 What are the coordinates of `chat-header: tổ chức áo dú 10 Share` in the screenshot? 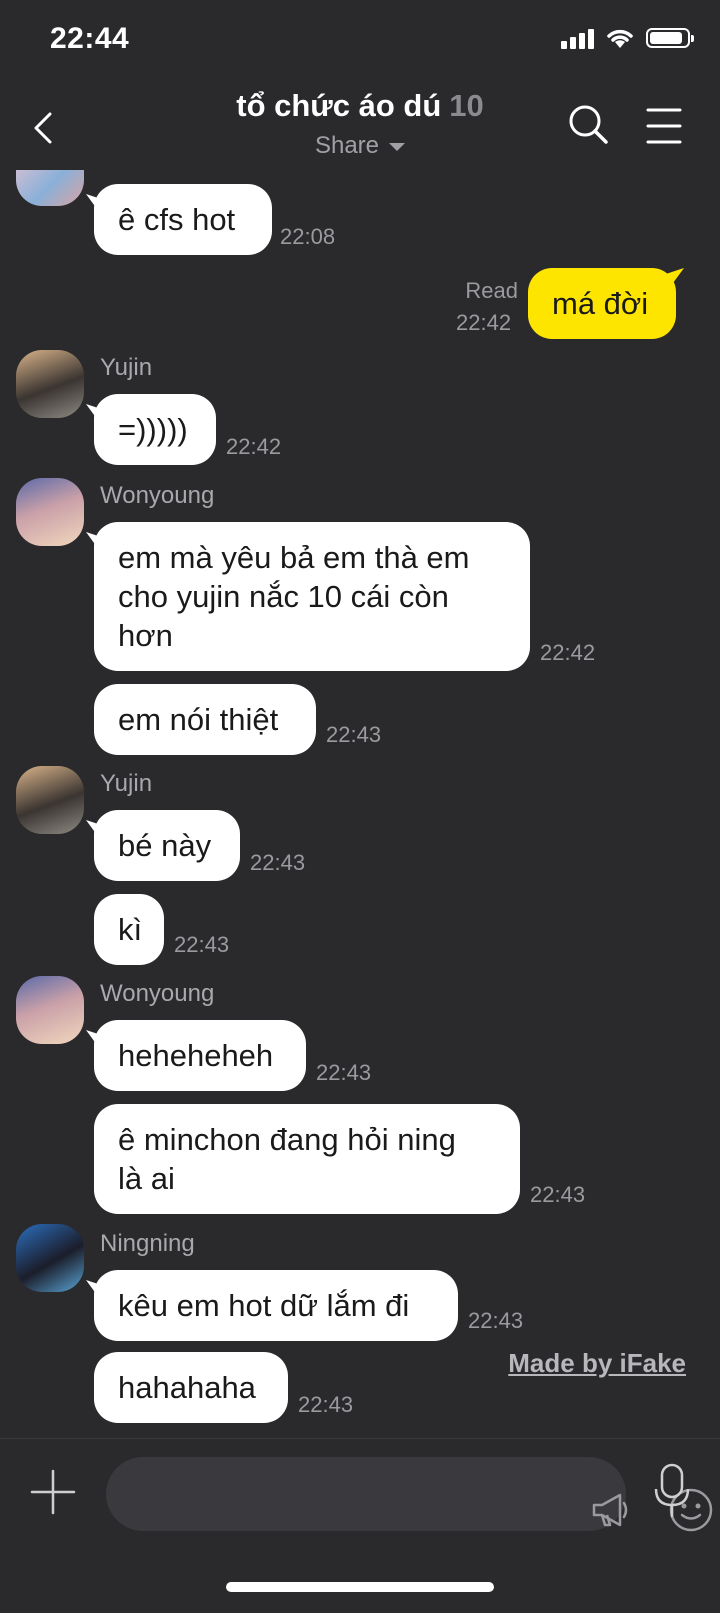 It's located at (360, 125).